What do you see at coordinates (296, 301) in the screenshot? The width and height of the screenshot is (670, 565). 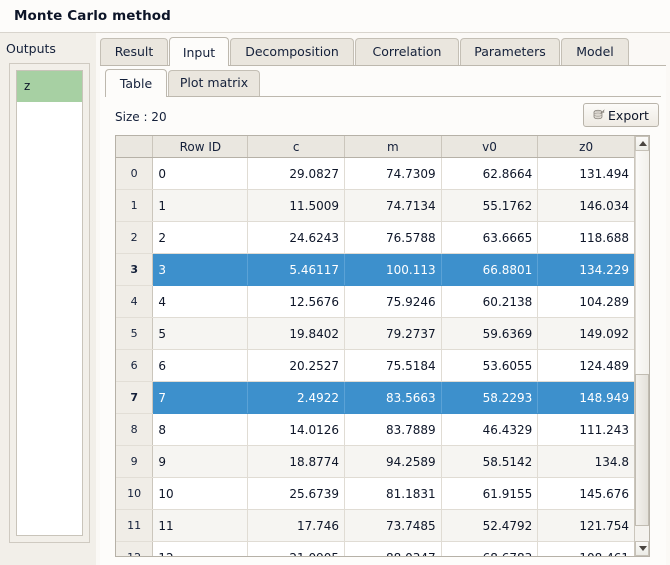 I see `cell-c: 12.5676` at bounding box center [296, 301].